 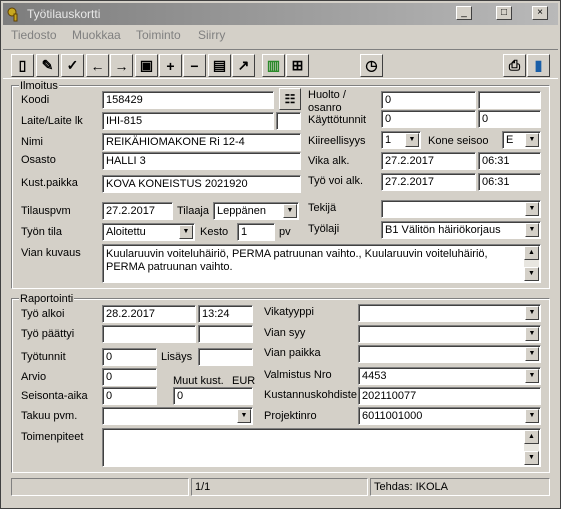 What do you see at coordinates (72, 65) in the screenshot?
I see `edit-check-icon: ✓` at bounding box center [72, 65].